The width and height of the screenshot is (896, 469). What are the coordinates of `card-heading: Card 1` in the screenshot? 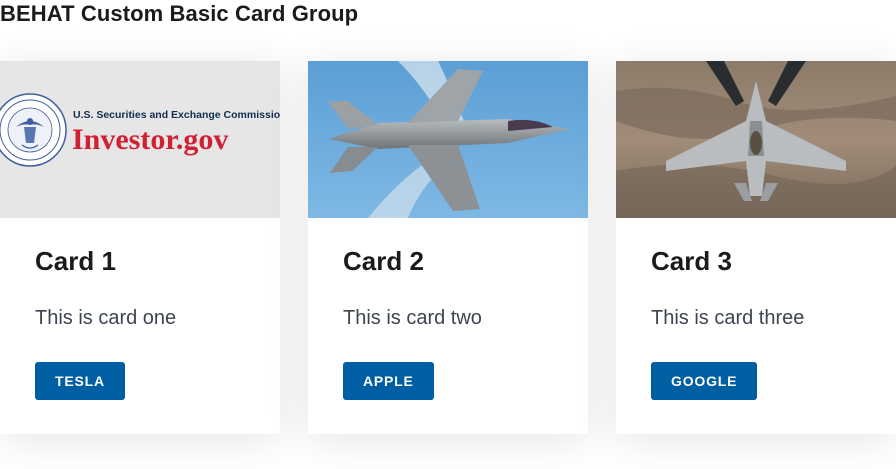 It's located at (75, 261).